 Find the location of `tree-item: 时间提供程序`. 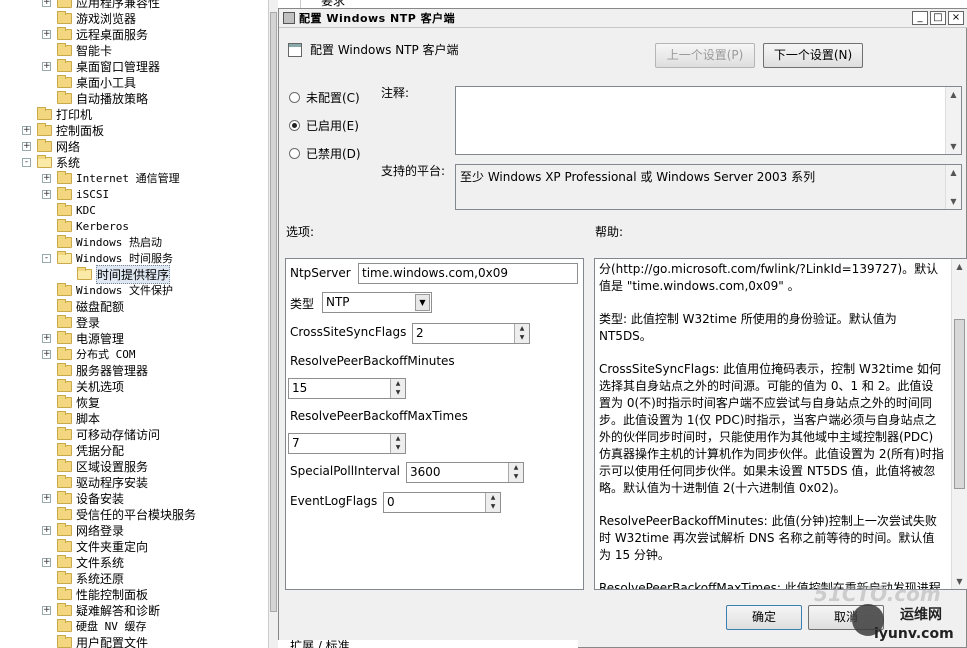

tree-item: 时间提供程序 is located at coordinates (116, 274).